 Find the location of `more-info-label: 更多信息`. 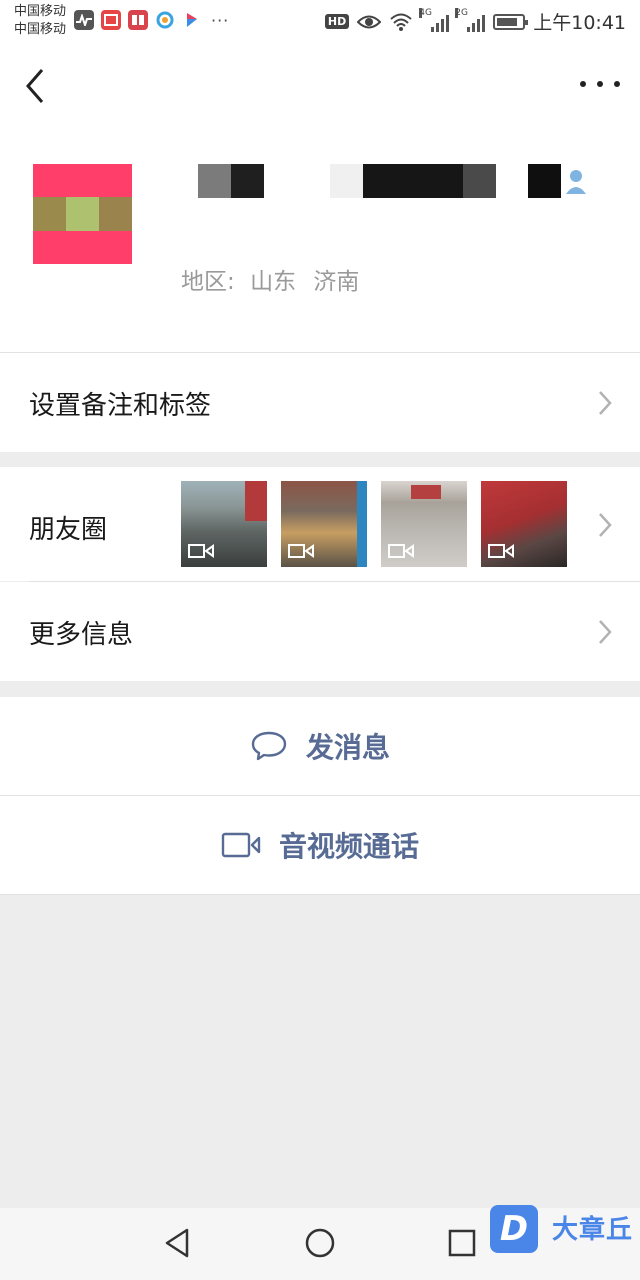

more-info-label: 更多信息 is located at coordinates (81, 635).